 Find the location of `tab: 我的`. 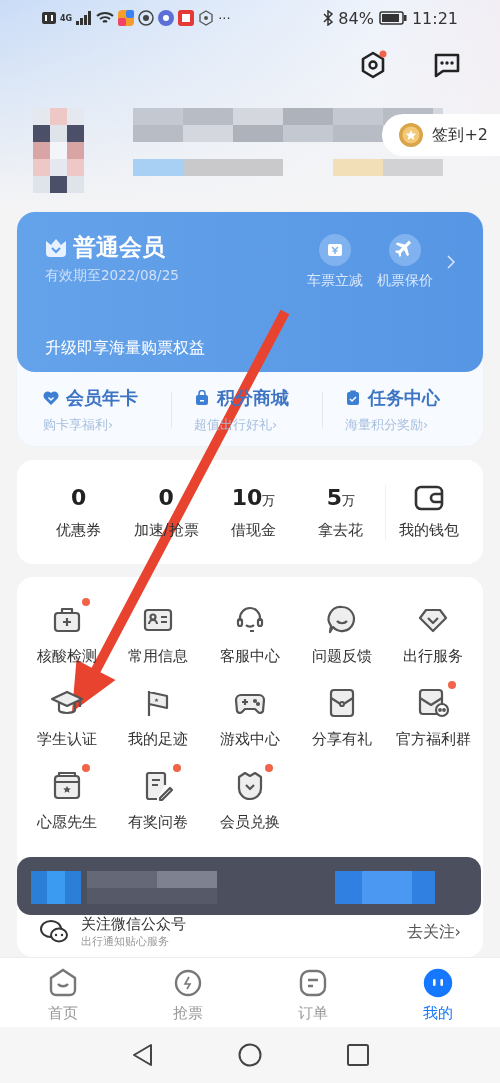

tab: 我的 is located at coordinates (437, 993).